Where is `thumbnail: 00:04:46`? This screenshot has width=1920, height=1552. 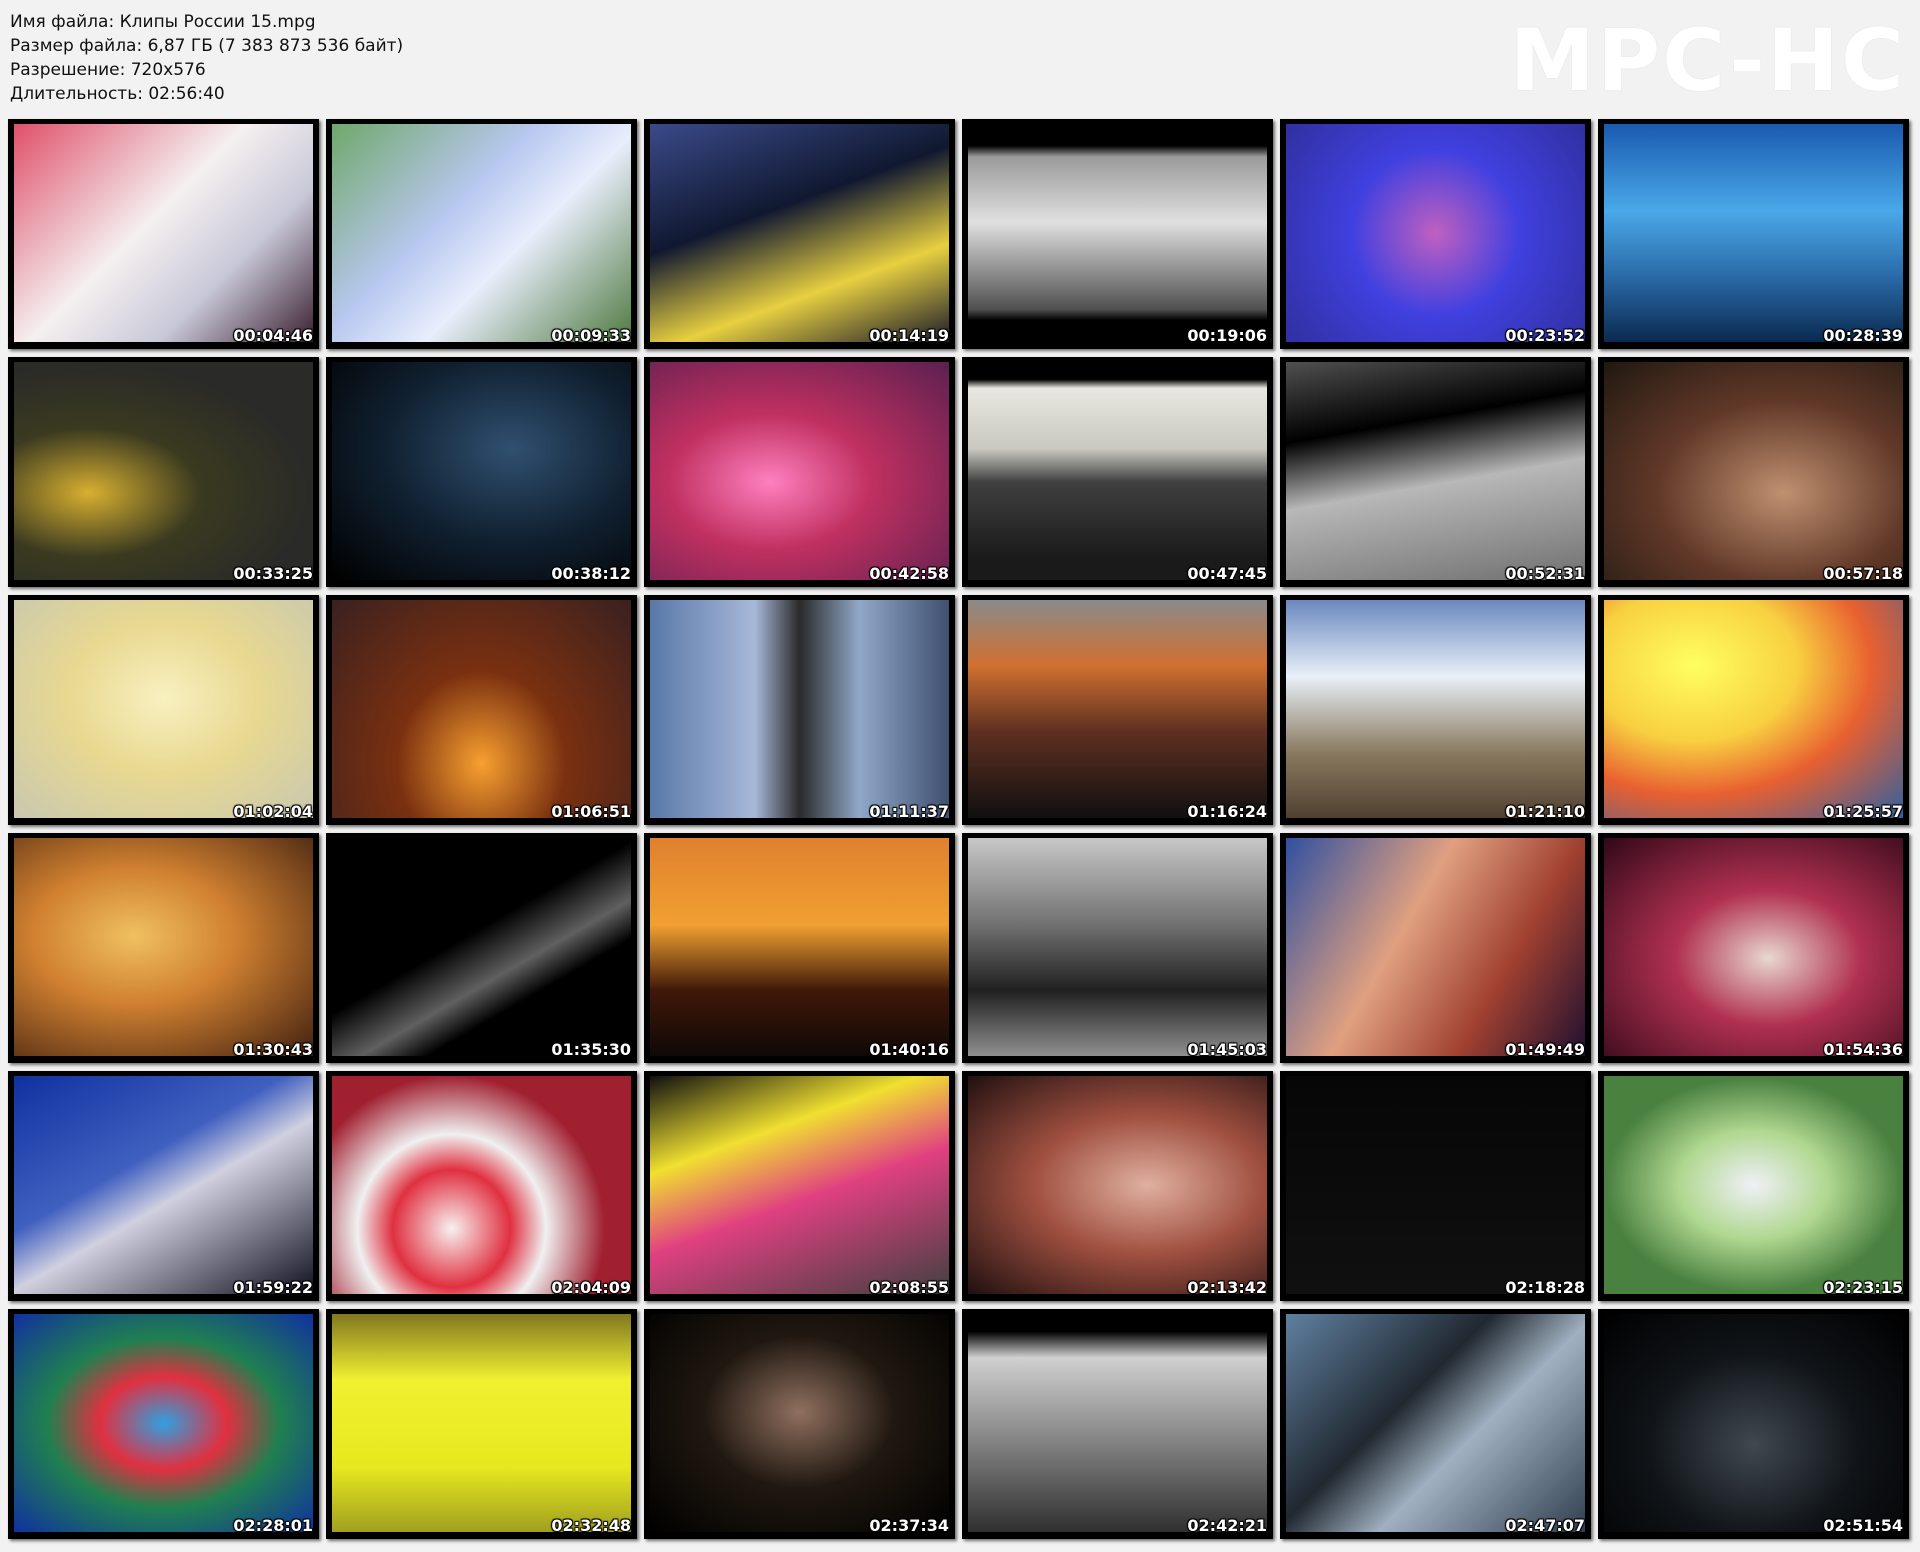
thumbnail: 00:04:46 is located at coordinates (163, 234).